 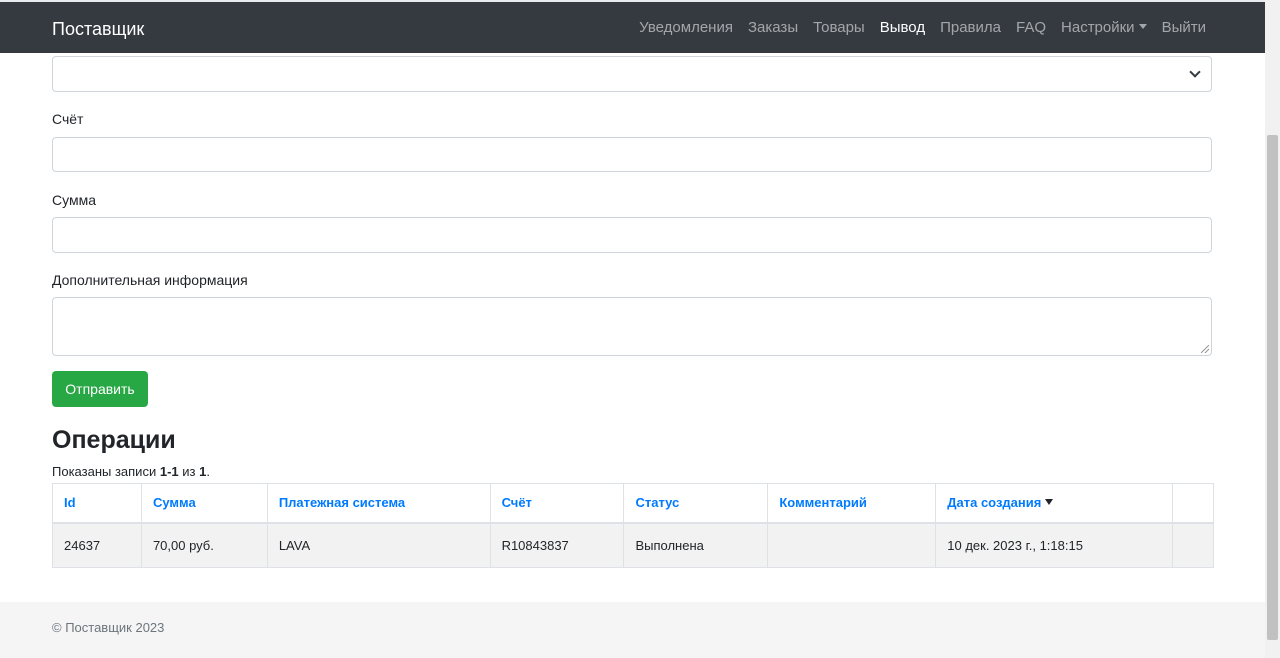 I want to click on nav-orders: Заказы, so click(x=773, y=28).